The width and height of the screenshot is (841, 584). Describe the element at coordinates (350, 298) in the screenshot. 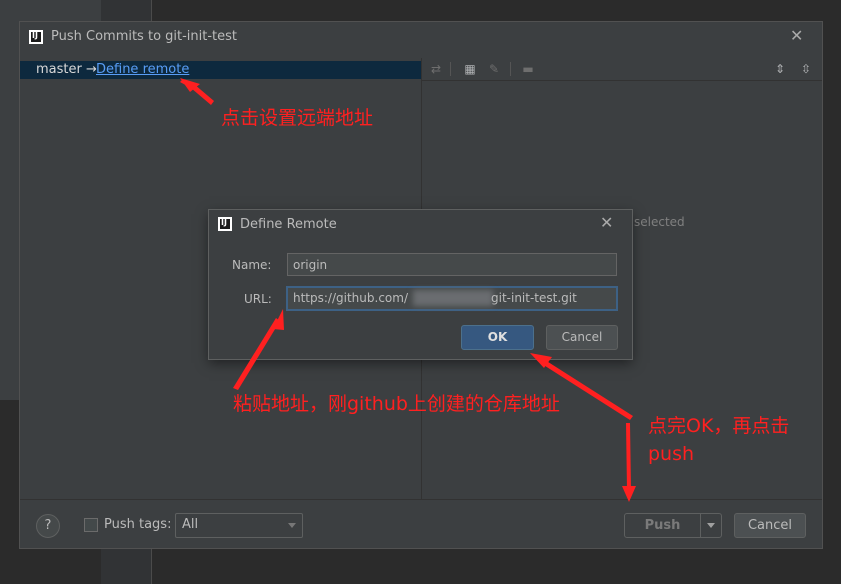

I see `url-prefix-text: https://github.com/` at that location.